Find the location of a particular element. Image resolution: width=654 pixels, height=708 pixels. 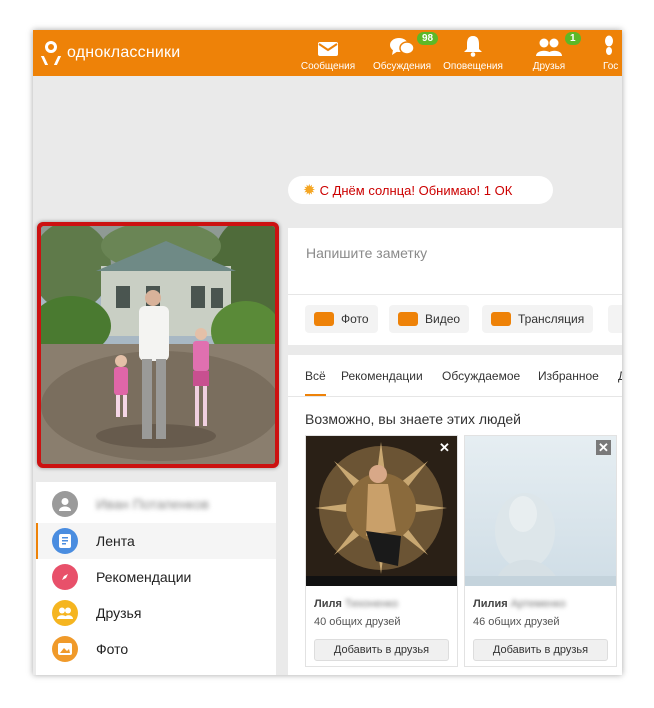

sidebar-item-recommendations: Рекомендации is located at coordinates (156, 577).